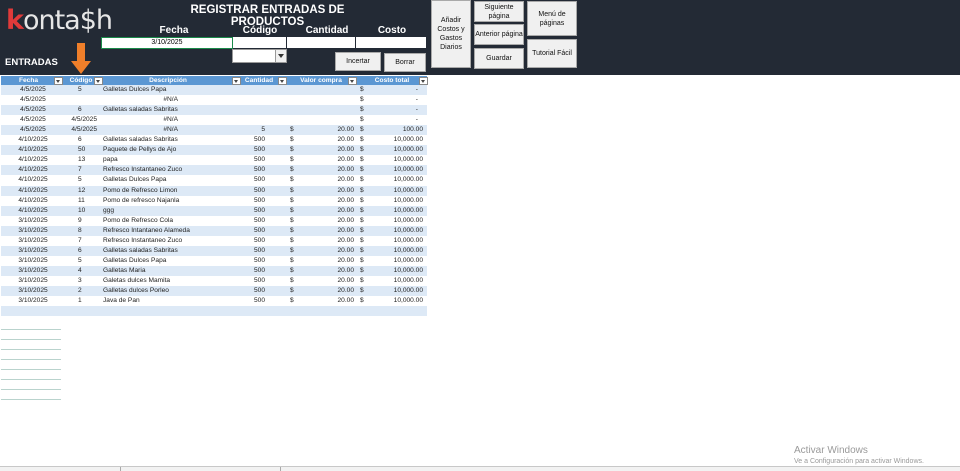  I want to click on cell-descripcion: Pomo de Refresco Limon, so click(172, 191).